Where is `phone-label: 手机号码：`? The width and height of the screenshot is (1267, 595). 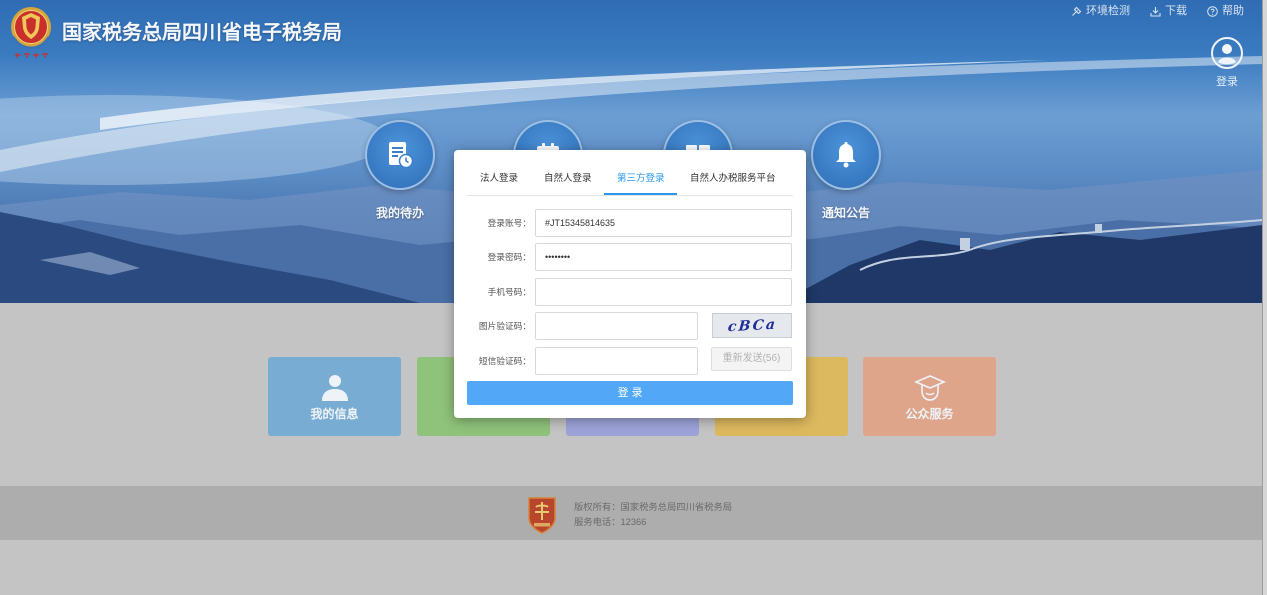 phone-label: 手机号码： is located at coordinates (509, 292).